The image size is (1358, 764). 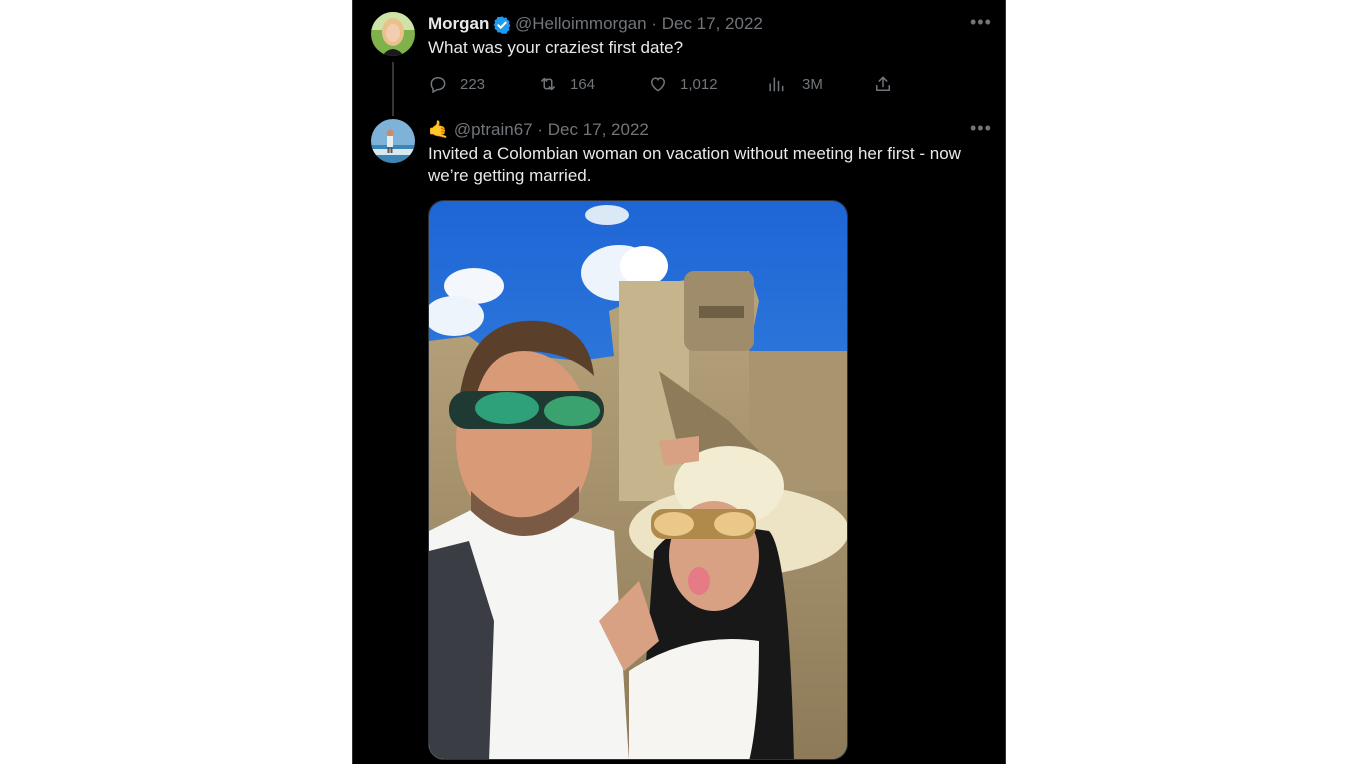 What do you see at coordinates (548, 84) in the screenshot?
I see `retweet-icon` at bounding box center [548, 84].